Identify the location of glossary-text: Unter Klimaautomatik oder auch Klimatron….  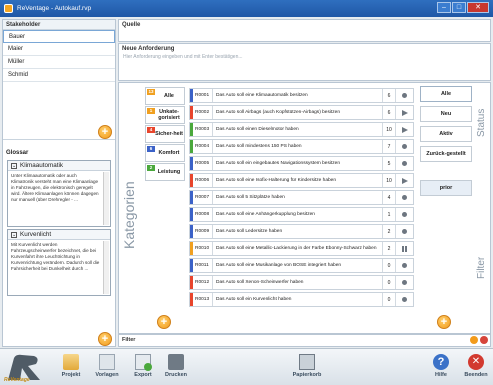
(55, 187).